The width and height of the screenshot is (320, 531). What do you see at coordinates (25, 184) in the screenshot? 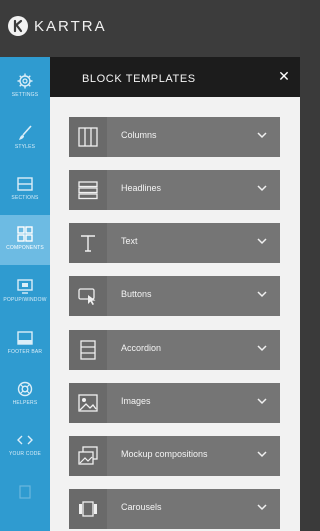
I see `sections-icon` at bounding box center [25, 184].